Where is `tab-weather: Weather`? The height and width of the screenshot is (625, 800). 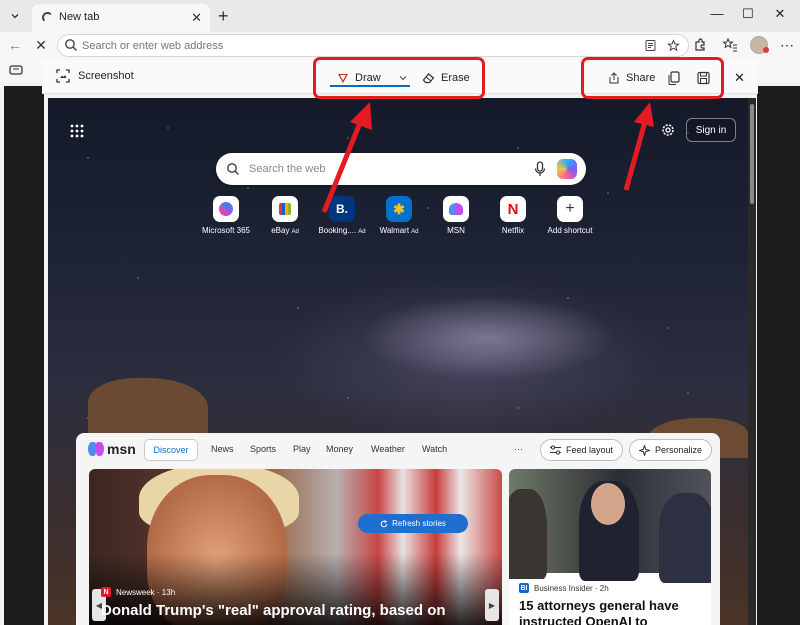 tab-weather: Weather is located at coordinates (388, 449).